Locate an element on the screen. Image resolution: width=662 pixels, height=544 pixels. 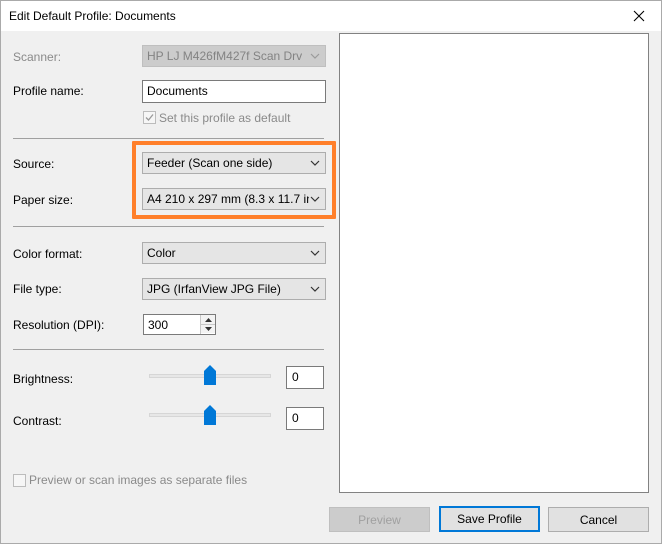
cancel-button-label: Cancel is located at coordinates (598, 519).